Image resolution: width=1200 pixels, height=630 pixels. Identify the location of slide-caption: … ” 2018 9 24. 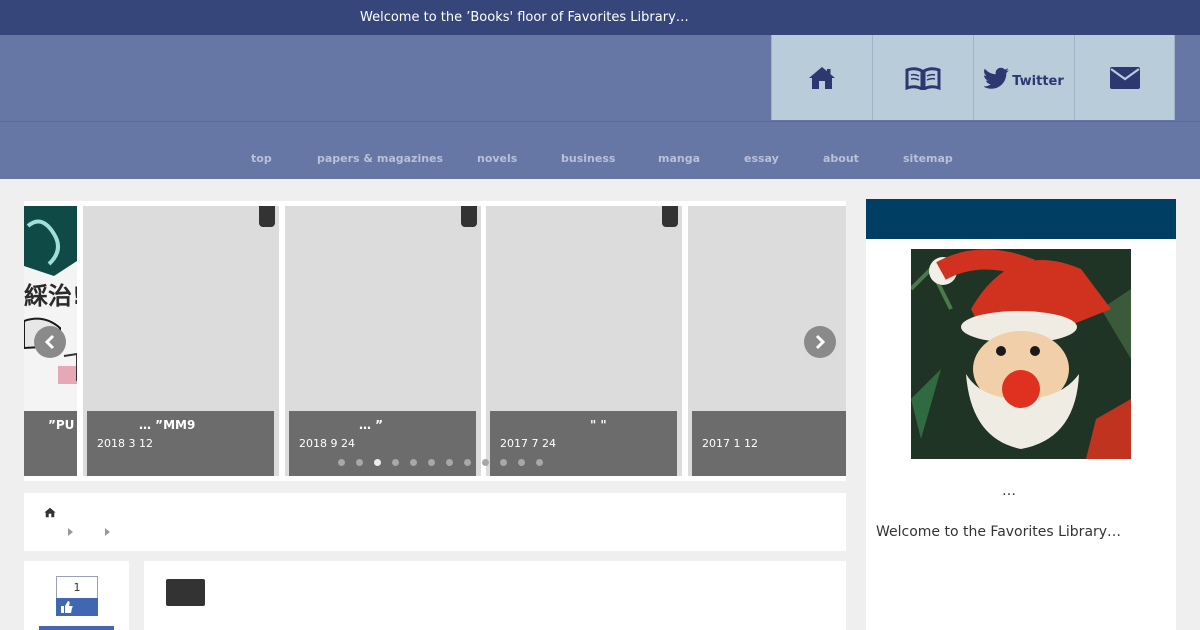
(382, 443).